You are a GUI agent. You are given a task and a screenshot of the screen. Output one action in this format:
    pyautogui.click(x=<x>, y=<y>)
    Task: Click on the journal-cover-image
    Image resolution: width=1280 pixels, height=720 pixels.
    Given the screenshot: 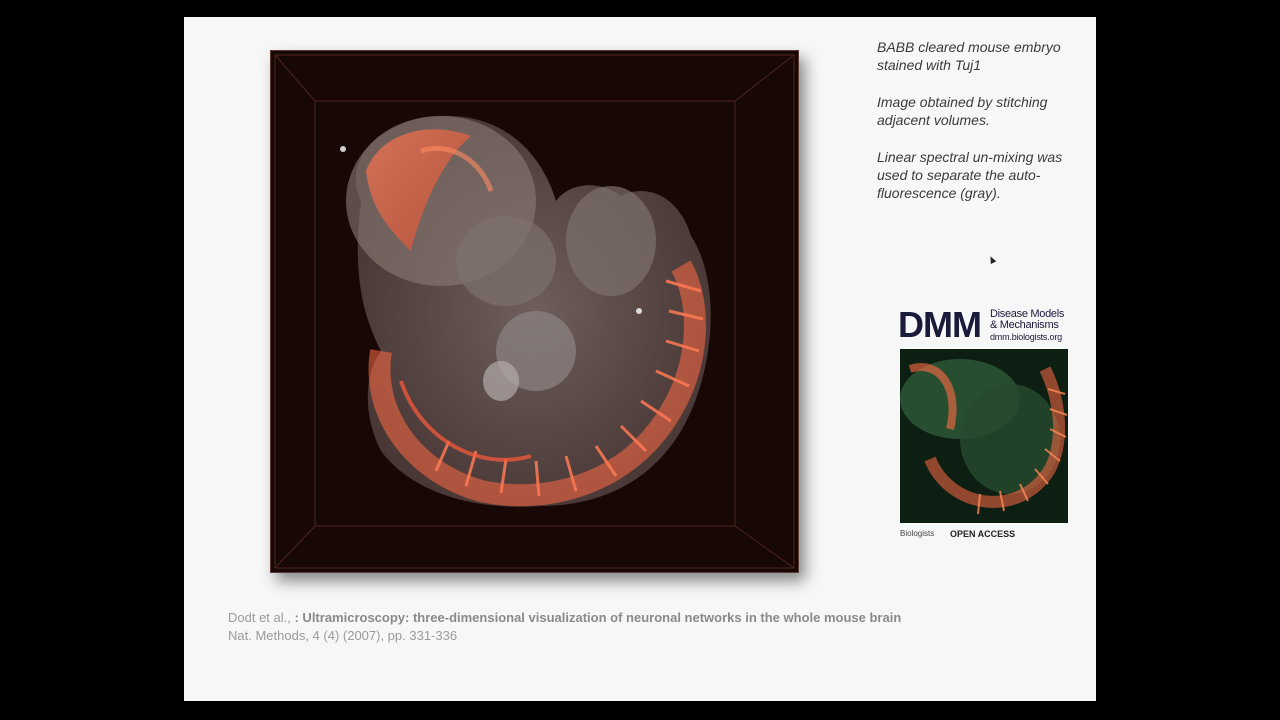 What is the action you would take?
    pyautogui.click(x=984, y=436)
    